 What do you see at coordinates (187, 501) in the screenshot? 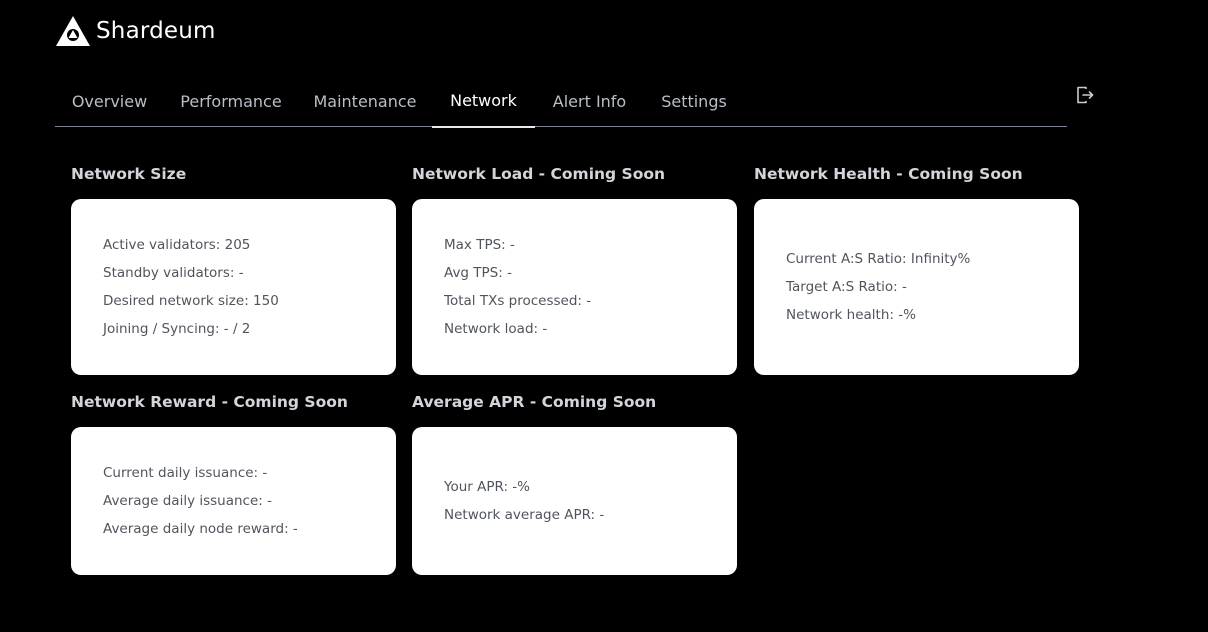
I see `average-daily-issuance-row: Average daily issuance: -` at bounding box center [187, 501].